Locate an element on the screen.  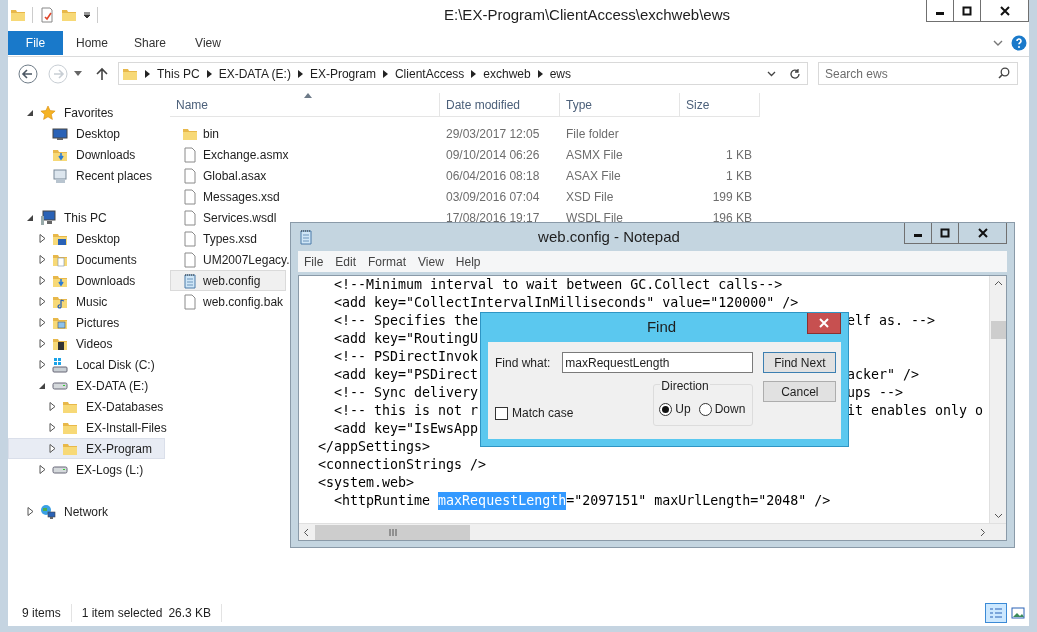
type-cell-text: WSDL File is located at coordinates (594, 218).